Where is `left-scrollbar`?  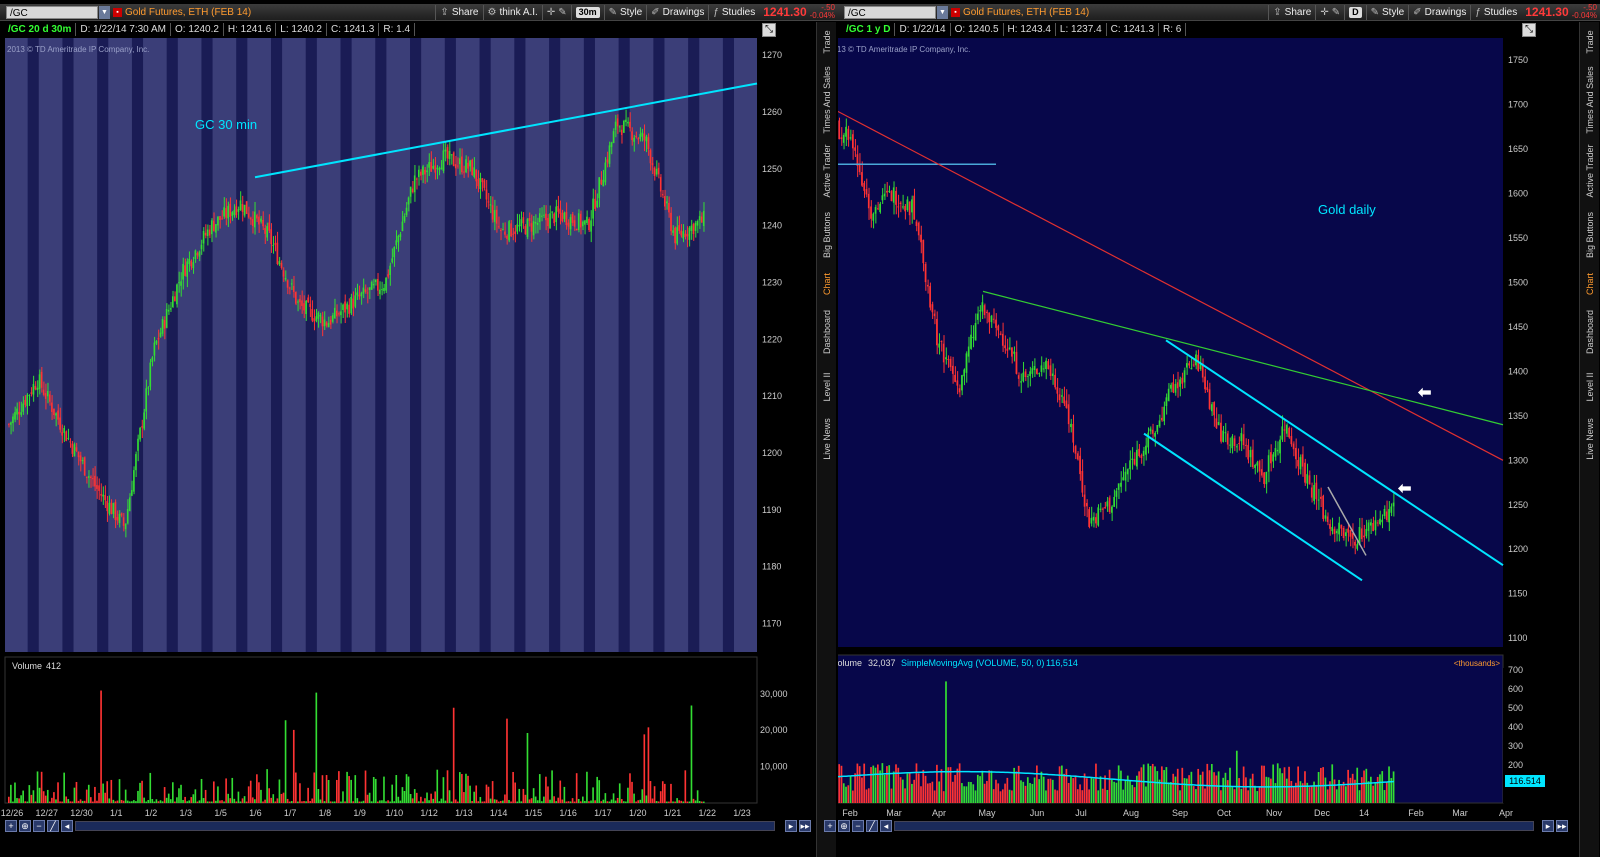 left-scrollbar is located at coordinates (425, 826).